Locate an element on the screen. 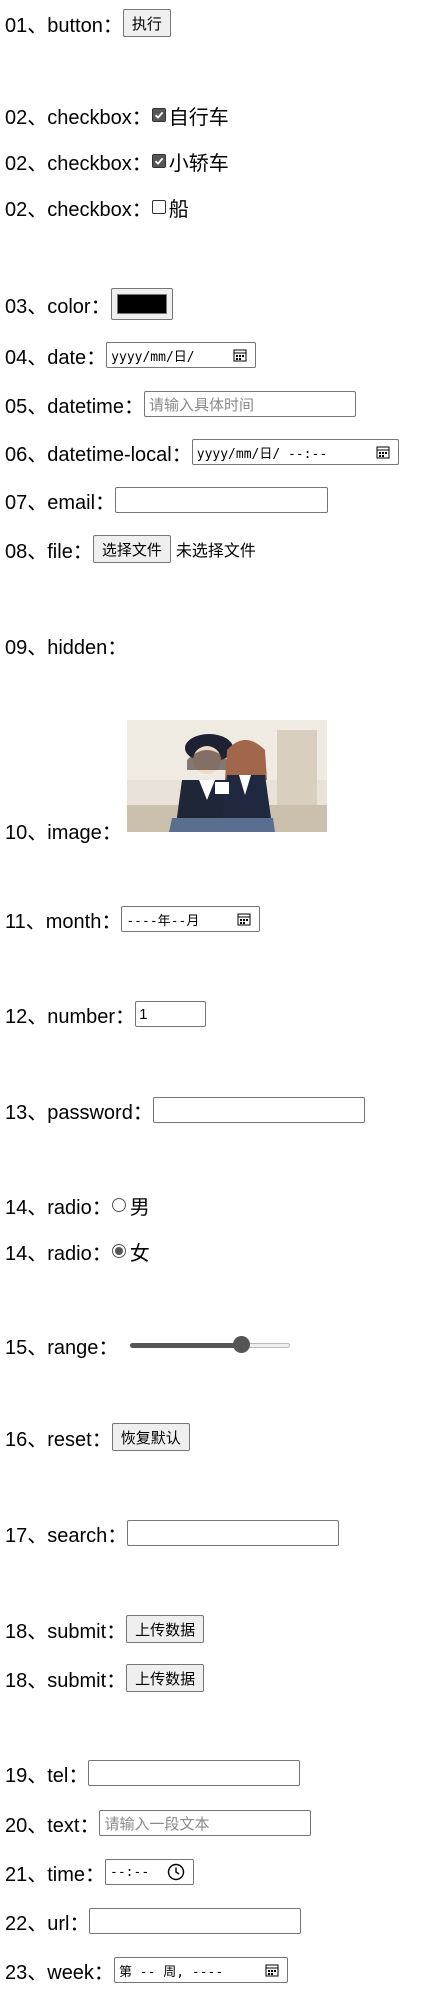 Image resolution: width=422 pixels, height=1991 pixels. row-email: 07、email： is located at coordinates (167, 500).